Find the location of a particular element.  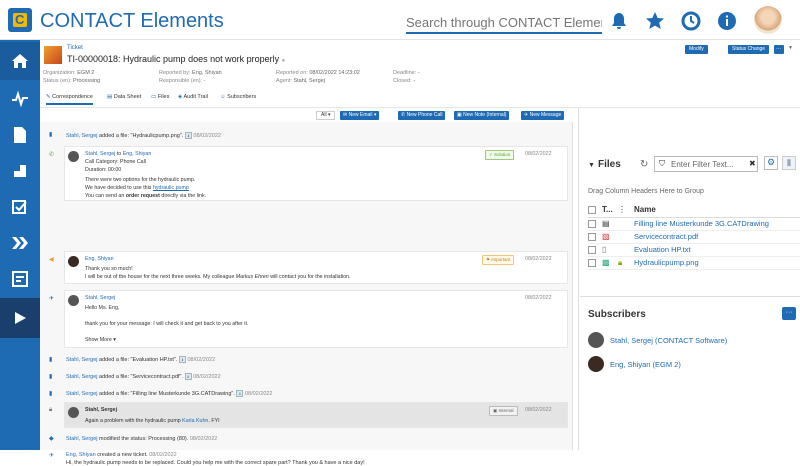

organization-value: EGM 2 is located at coordinates (86, 73).